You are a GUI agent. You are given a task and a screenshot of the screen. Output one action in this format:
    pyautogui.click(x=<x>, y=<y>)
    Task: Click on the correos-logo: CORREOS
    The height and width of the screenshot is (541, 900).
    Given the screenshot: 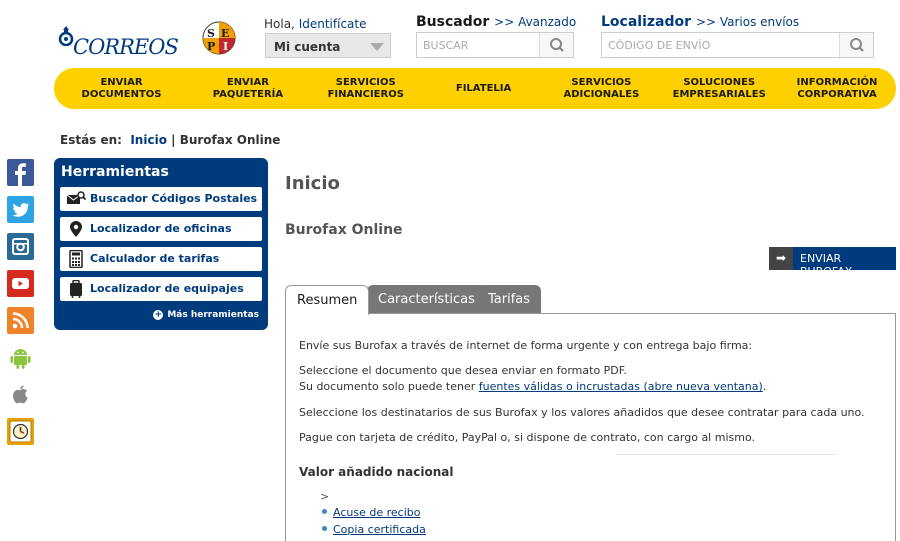 What is the action you would take?
    pyautogui.click(x=117, y=42)
    